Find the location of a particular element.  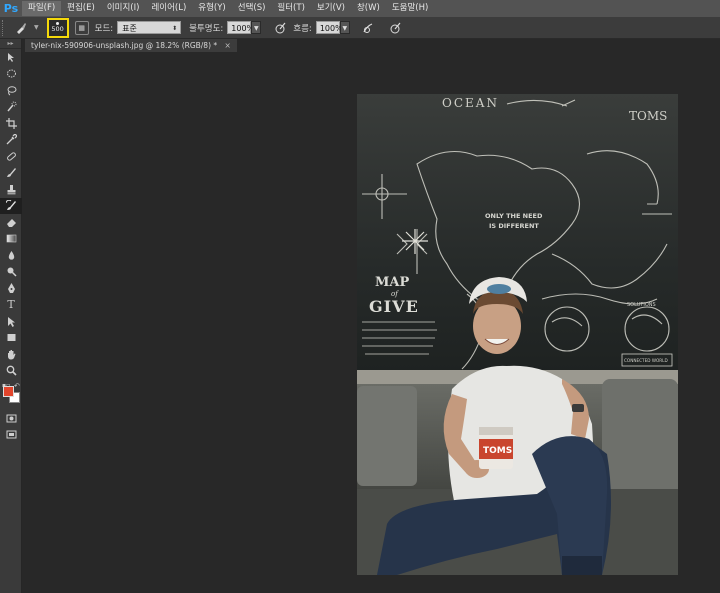

history-brush-icon is located at coordinates (11, 205).